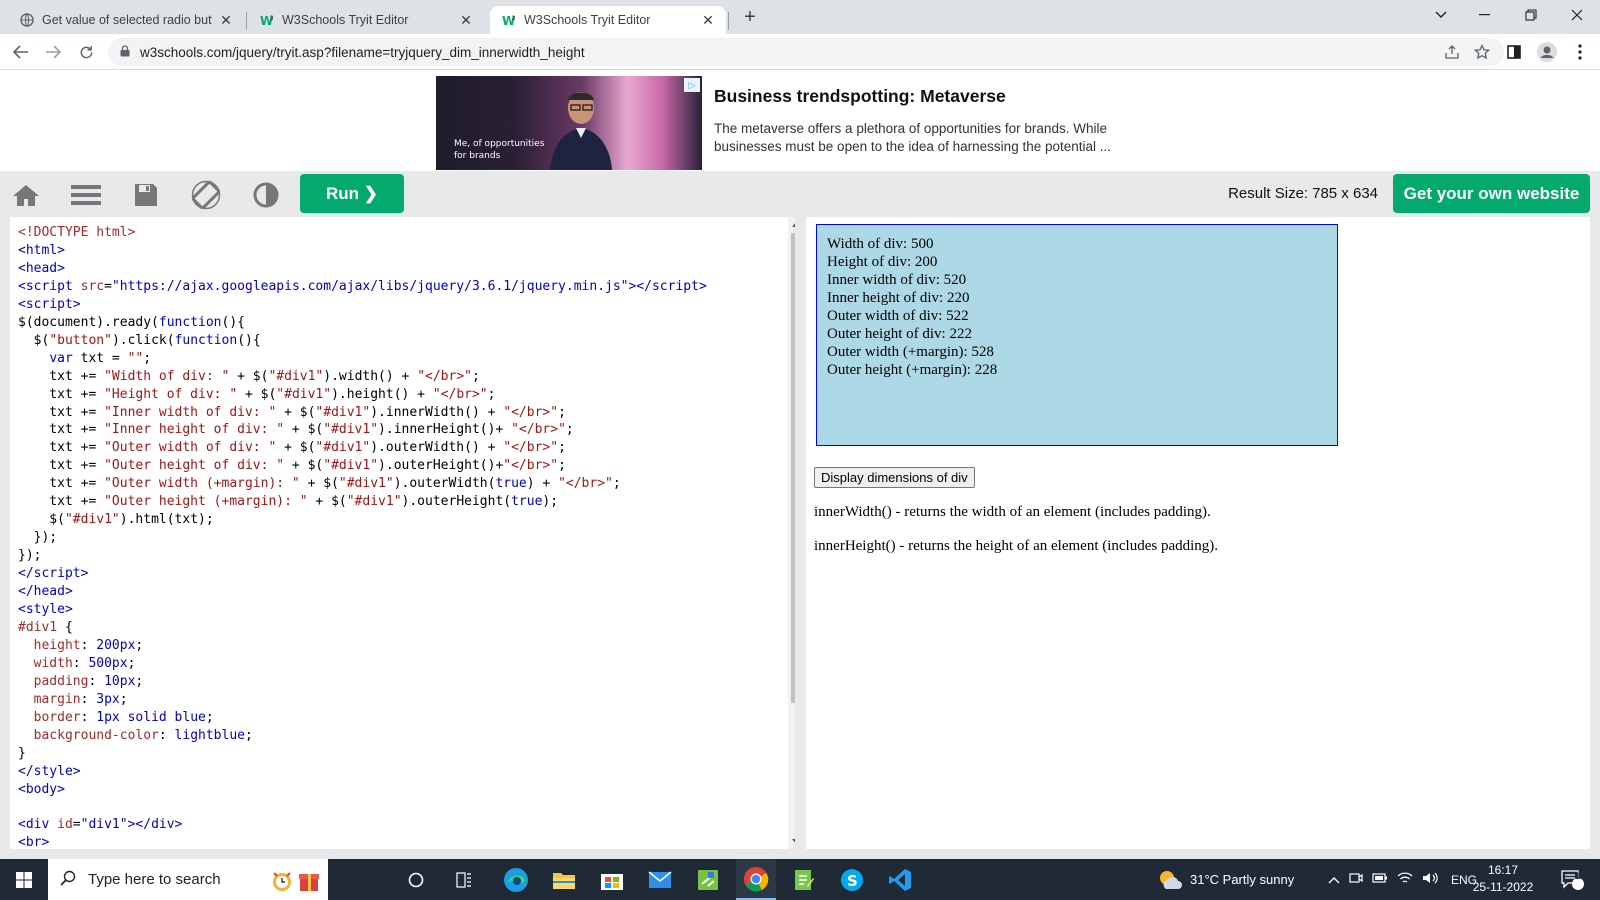 The image size is (1600, 900). Describe the element at coordinates (1491, 193) in the screenshot. I see `get-your-own-website-button: Get your own website` at that location.